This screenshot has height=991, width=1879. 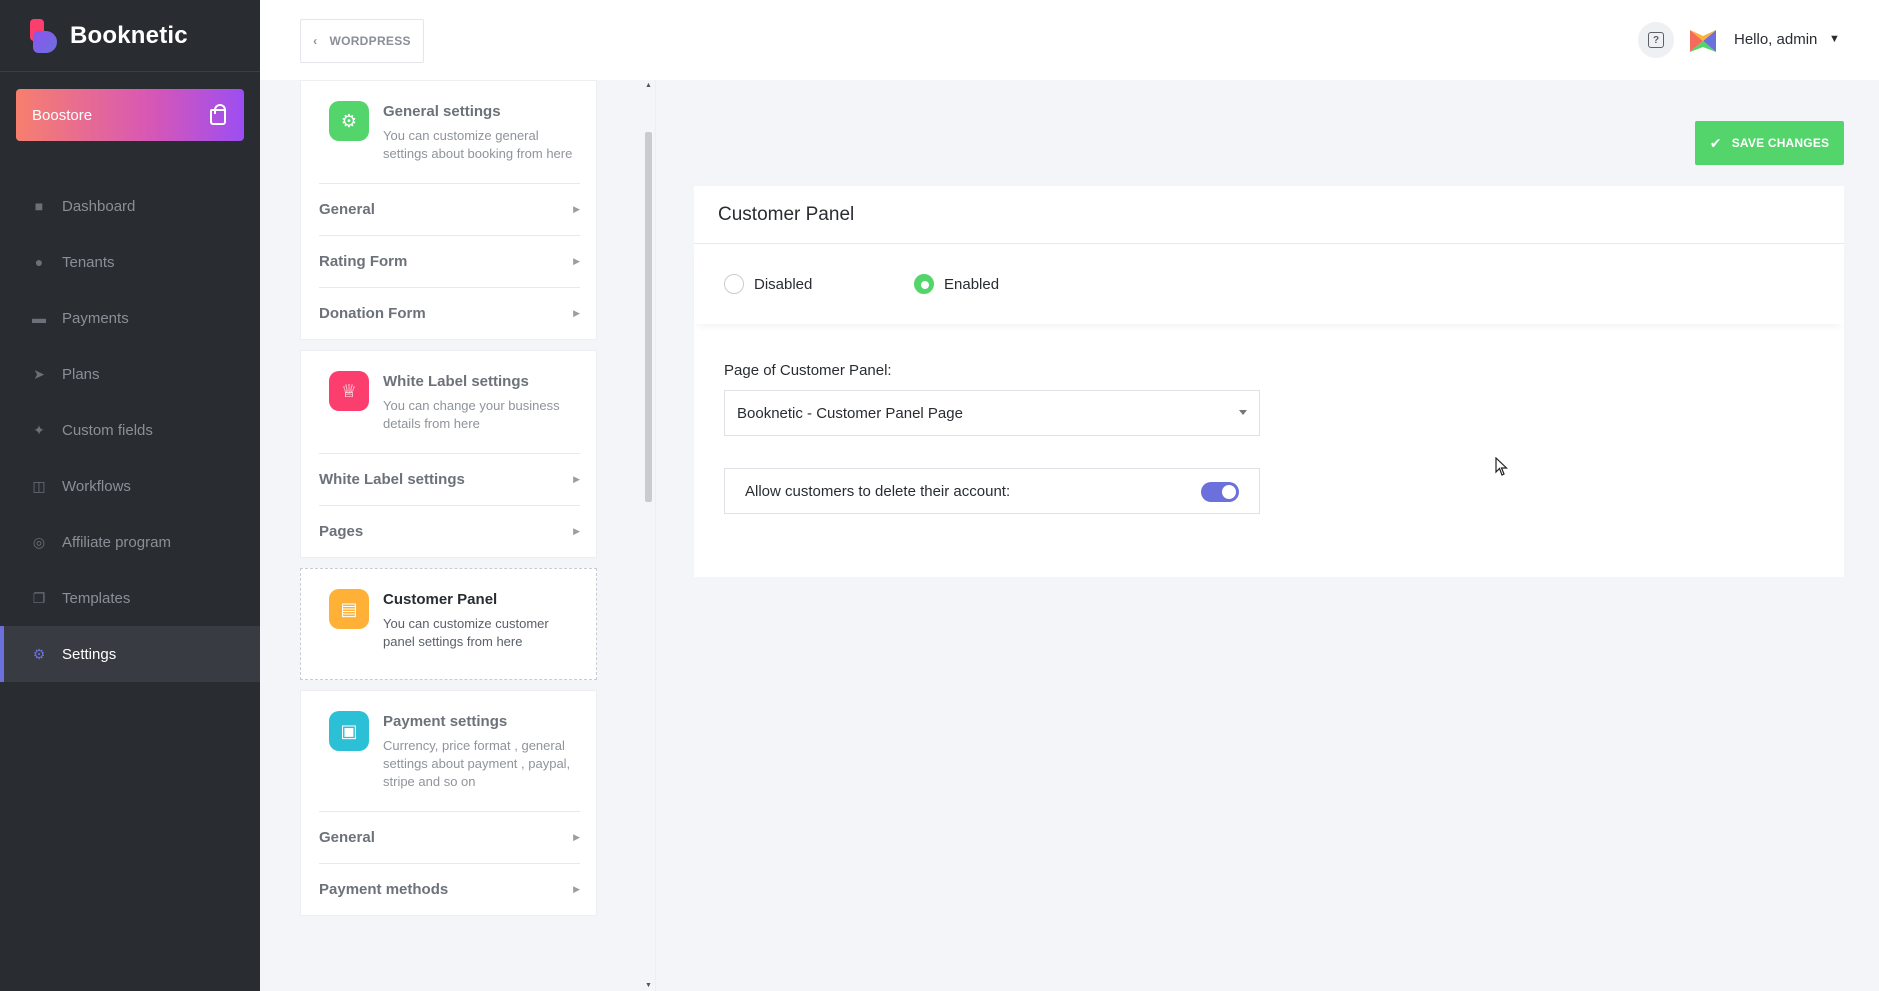 I want to click on customer-panel-page-select: Booknetic - Customer Panel Page, so click(x=992, y=413).